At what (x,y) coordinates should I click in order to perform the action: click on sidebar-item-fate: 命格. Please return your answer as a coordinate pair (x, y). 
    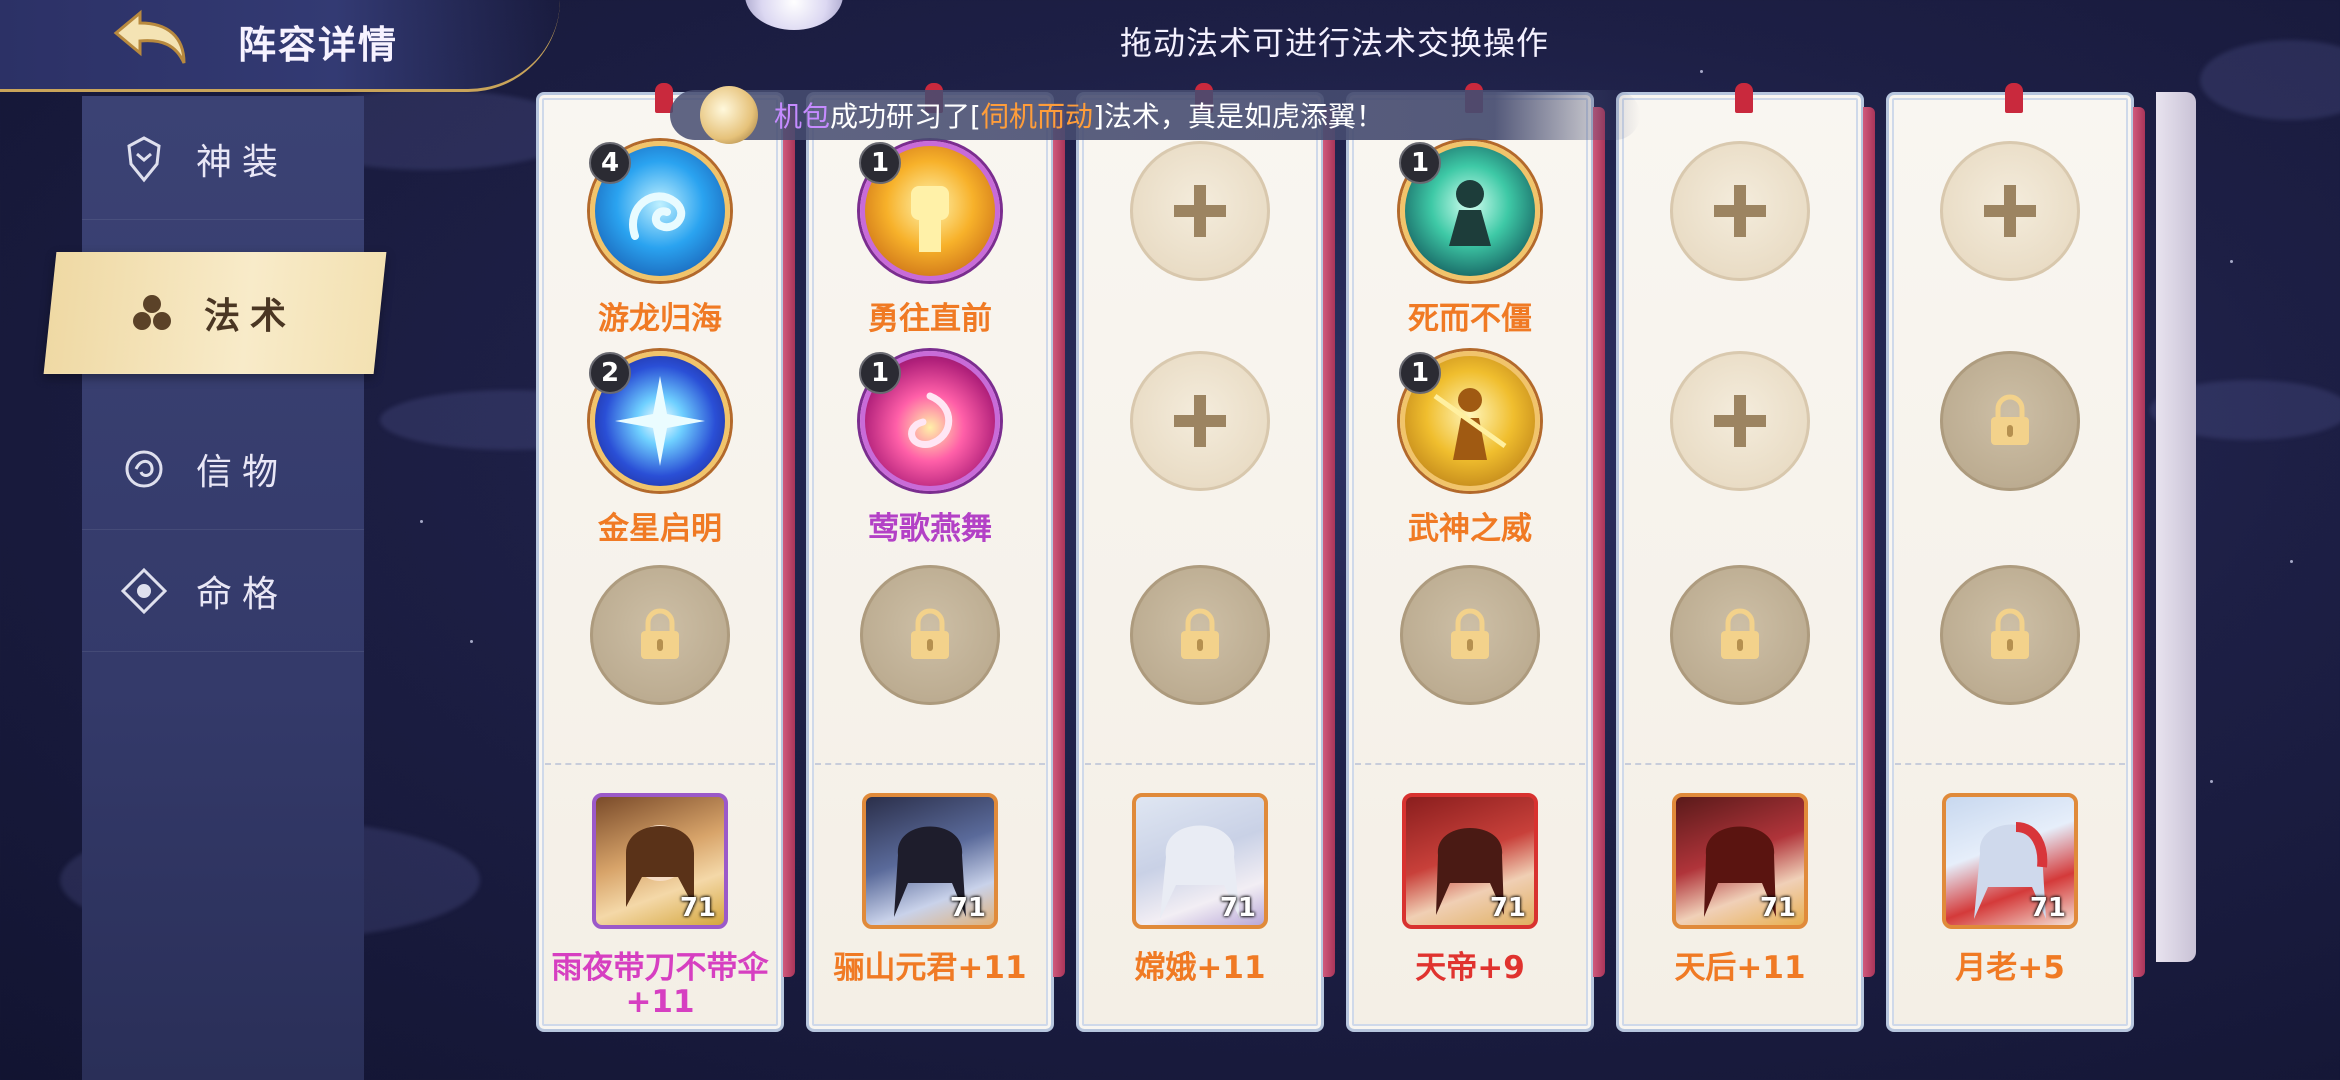
    Looking at the image, I should click on (223, 591).